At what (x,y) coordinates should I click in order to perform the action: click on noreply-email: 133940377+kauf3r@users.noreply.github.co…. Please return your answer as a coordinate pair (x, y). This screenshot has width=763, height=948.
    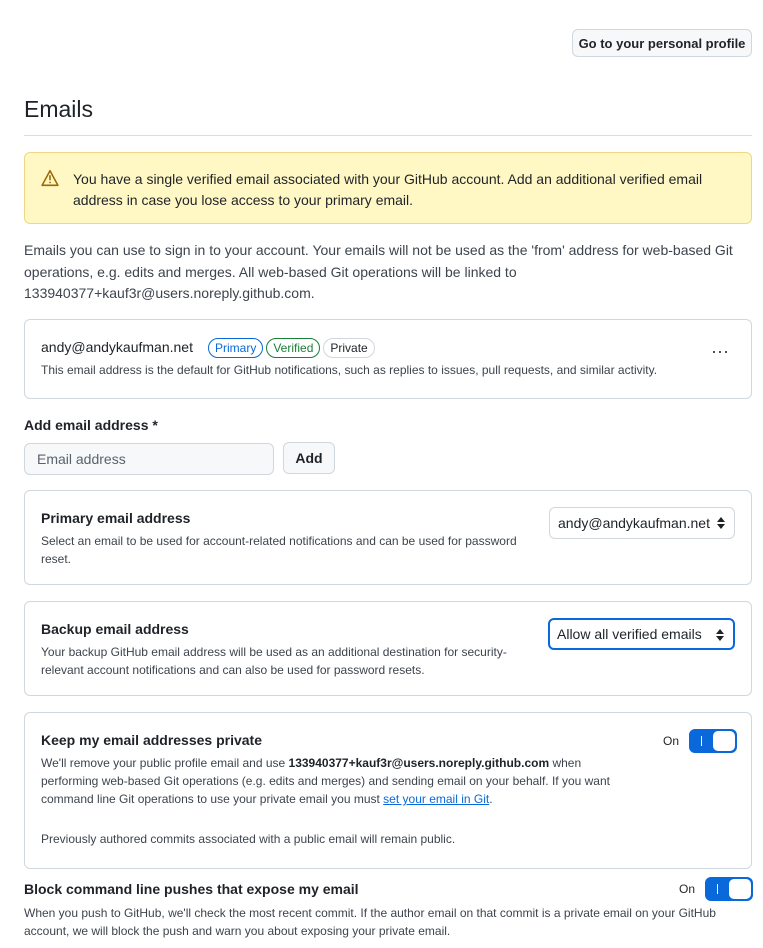
    Looking at the image, I should click on (419, 763).